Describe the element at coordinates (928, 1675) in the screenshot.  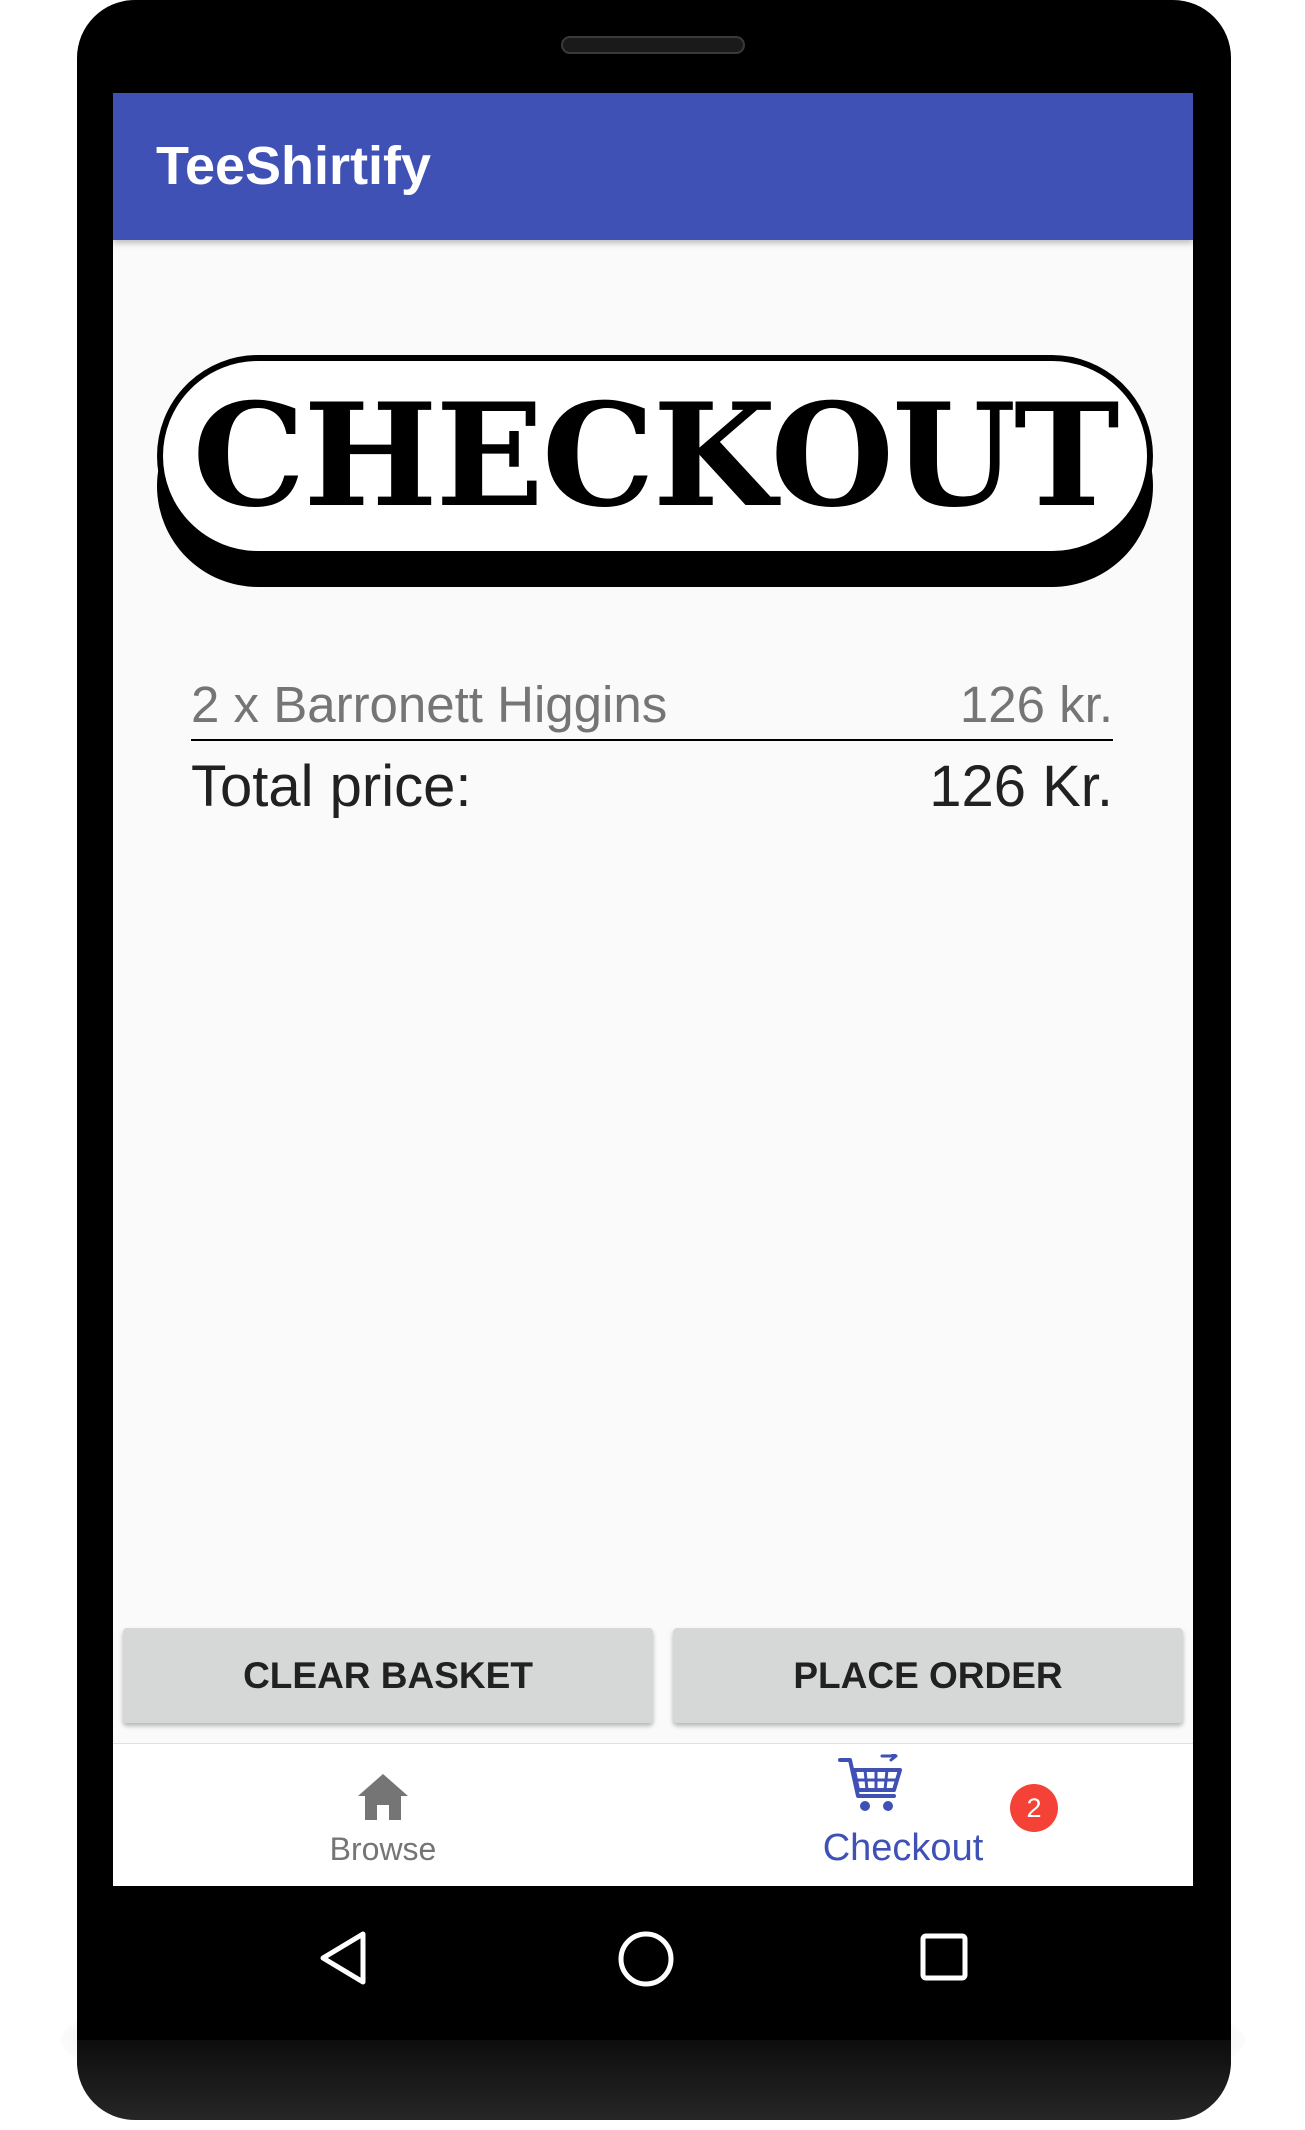
I see `place-order-button: PLACE ORDER` at that location.